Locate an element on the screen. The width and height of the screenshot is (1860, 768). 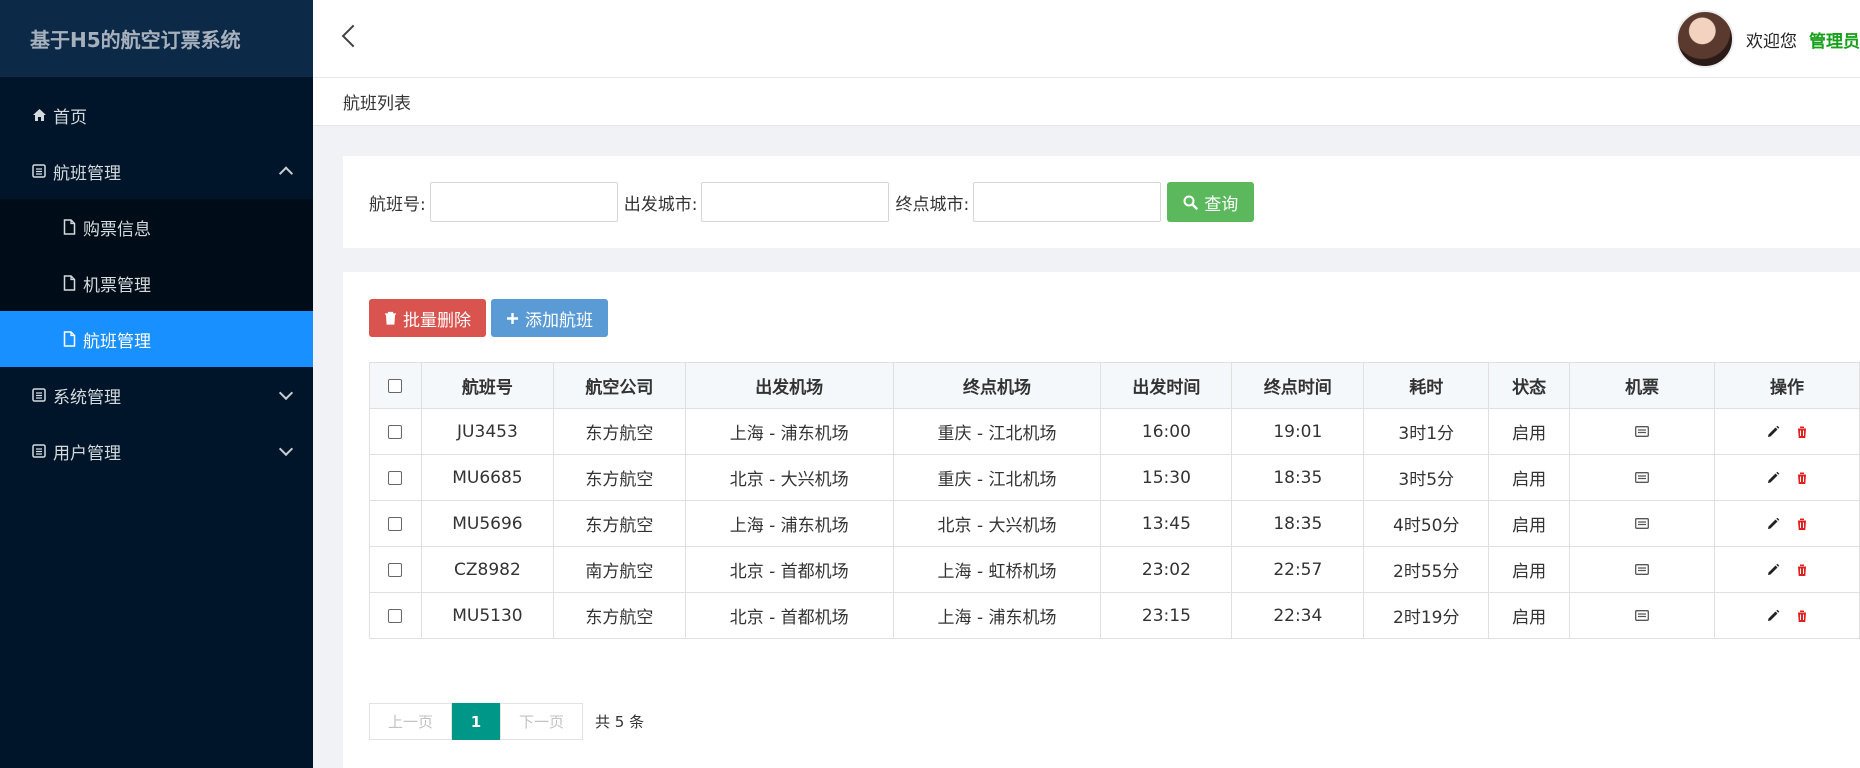
sidebar-item-ticket-manage: 机票管理 is located at coordinates (156, 283).